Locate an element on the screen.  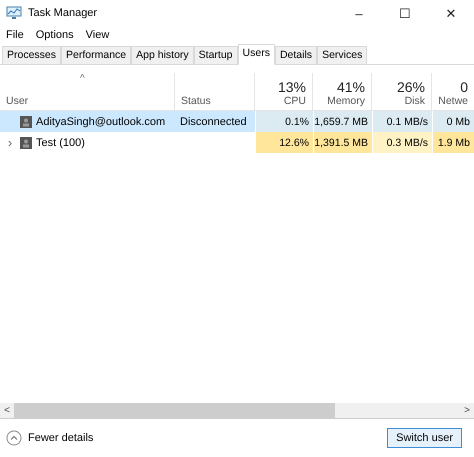
tab: Users is located at coordinates (256, 54).